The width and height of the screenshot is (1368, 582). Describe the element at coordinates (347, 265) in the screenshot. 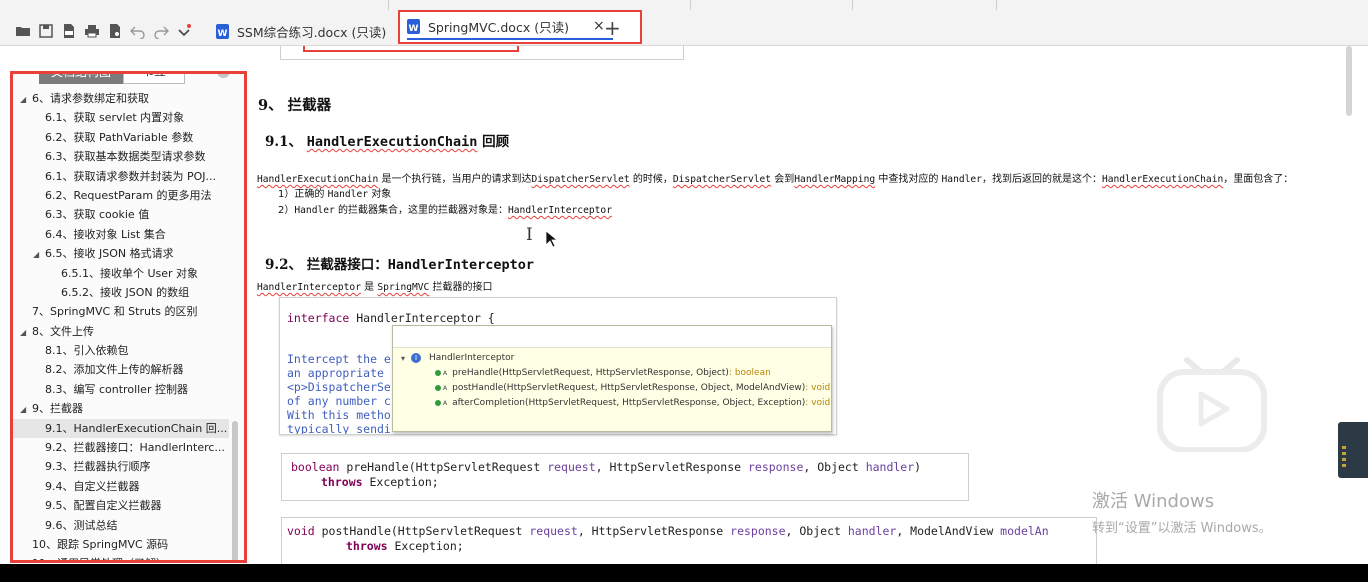

I see `heading-text: 拦截器接口：` at that location.